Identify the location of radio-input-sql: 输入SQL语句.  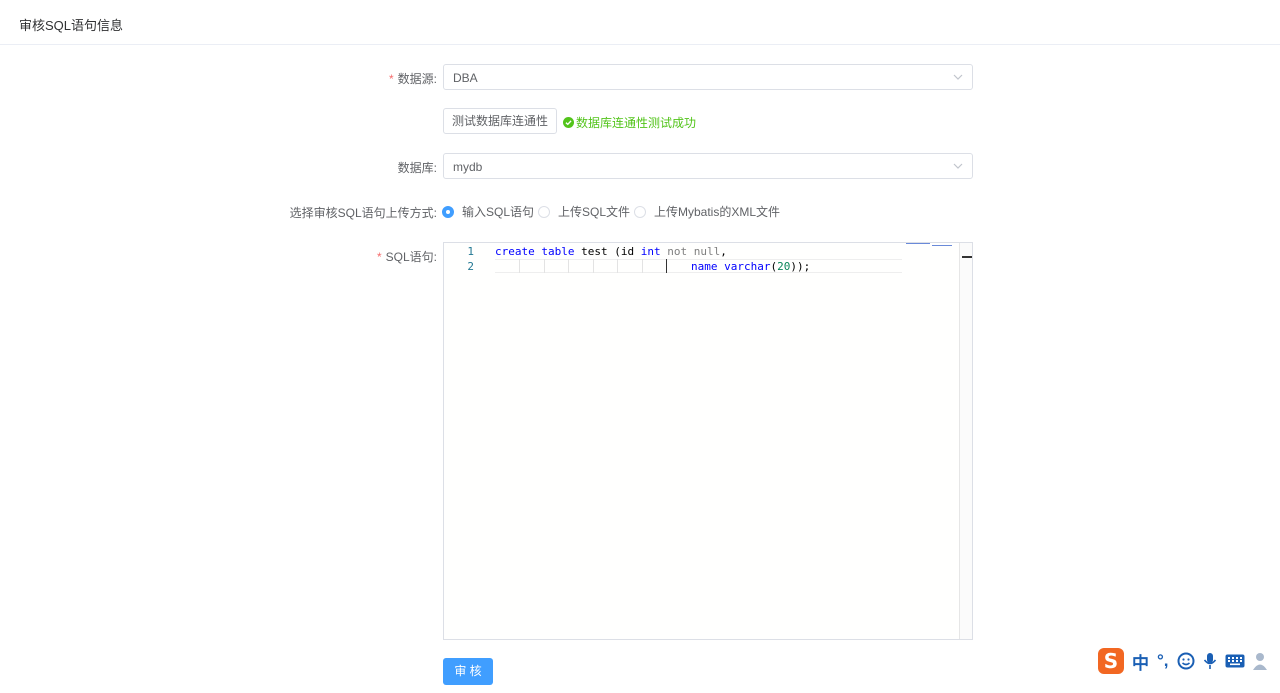
(488, 211).